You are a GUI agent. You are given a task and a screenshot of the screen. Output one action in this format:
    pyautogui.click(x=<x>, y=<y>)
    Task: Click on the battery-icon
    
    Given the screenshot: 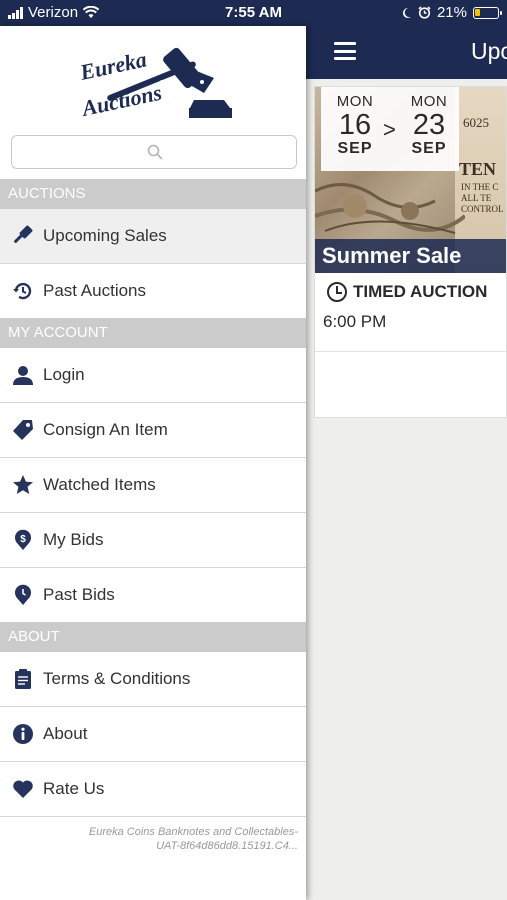 What is the action you would take?
    pyautogui.click(x=487, y=12)
    